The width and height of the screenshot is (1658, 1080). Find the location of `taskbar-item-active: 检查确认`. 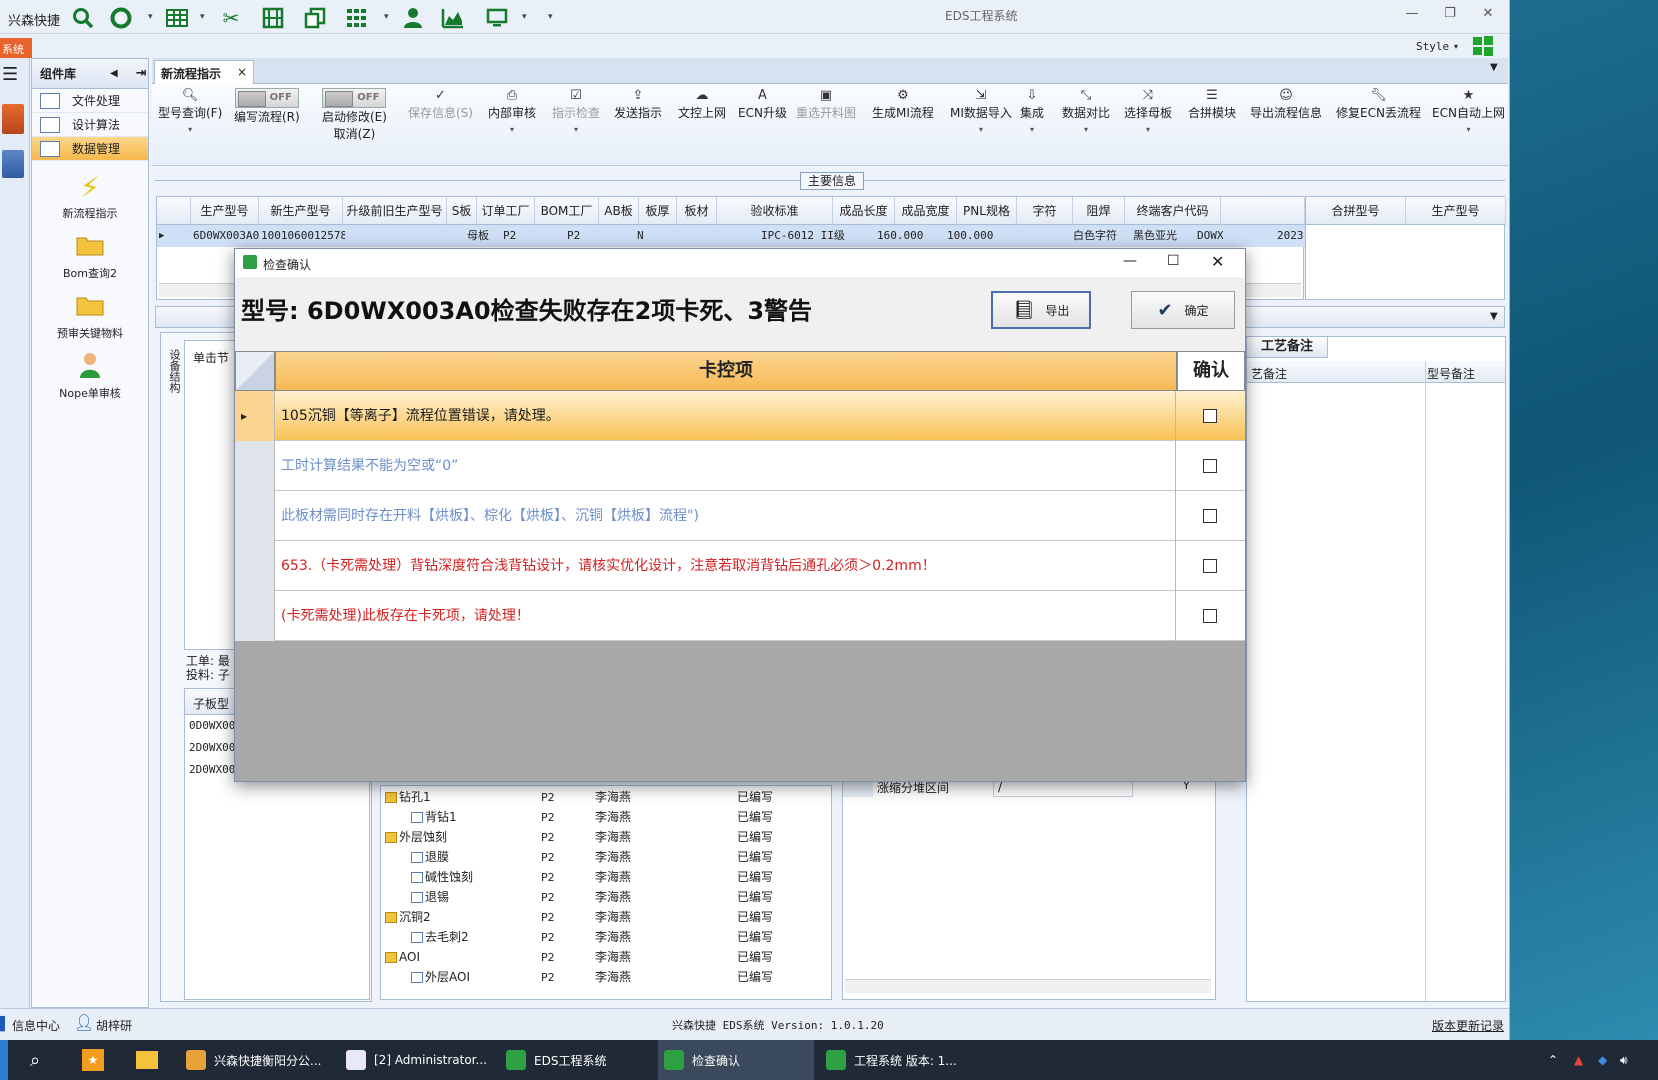

taskbar-item-active: 检查确认 is located at coordinates (736, 1060).